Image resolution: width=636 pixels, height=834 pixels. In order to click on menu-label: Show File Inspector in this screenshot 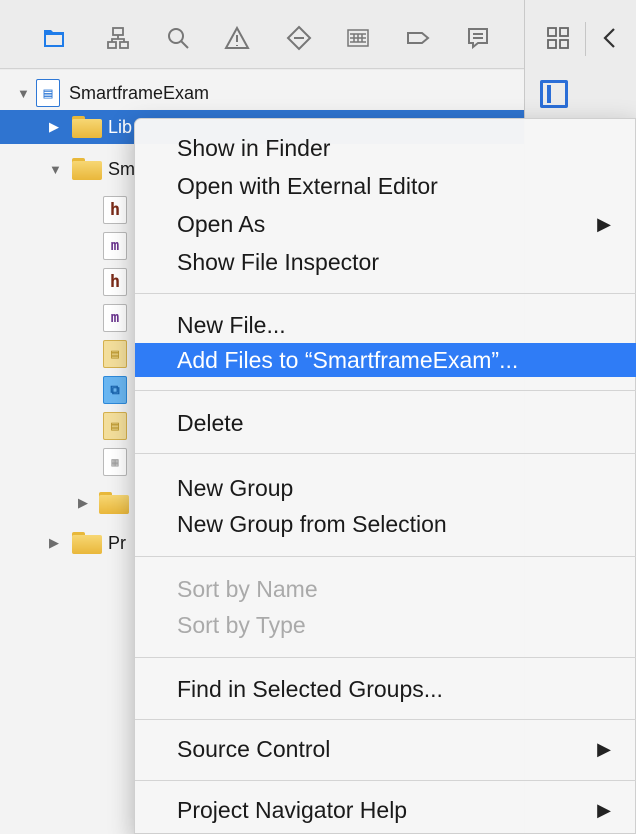, I will do `click(278, 261)`.